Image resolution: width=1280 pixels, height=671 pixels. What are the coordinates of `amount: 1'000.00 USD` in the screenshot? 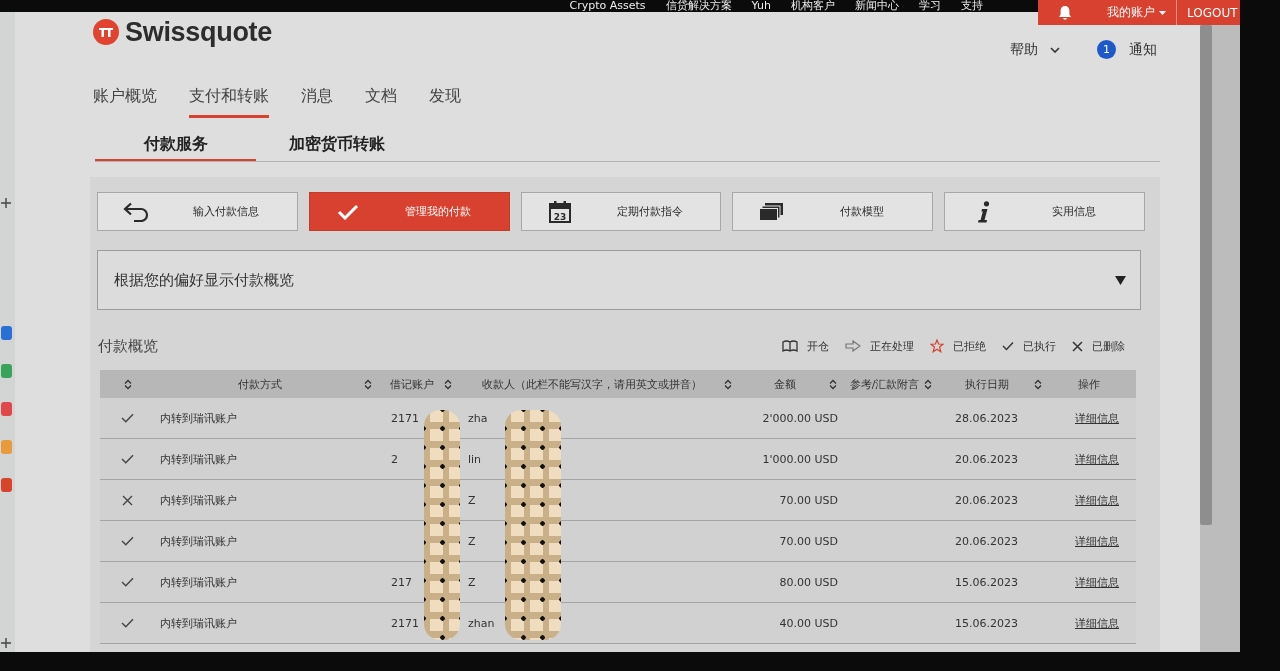 It's located at (800, 459).